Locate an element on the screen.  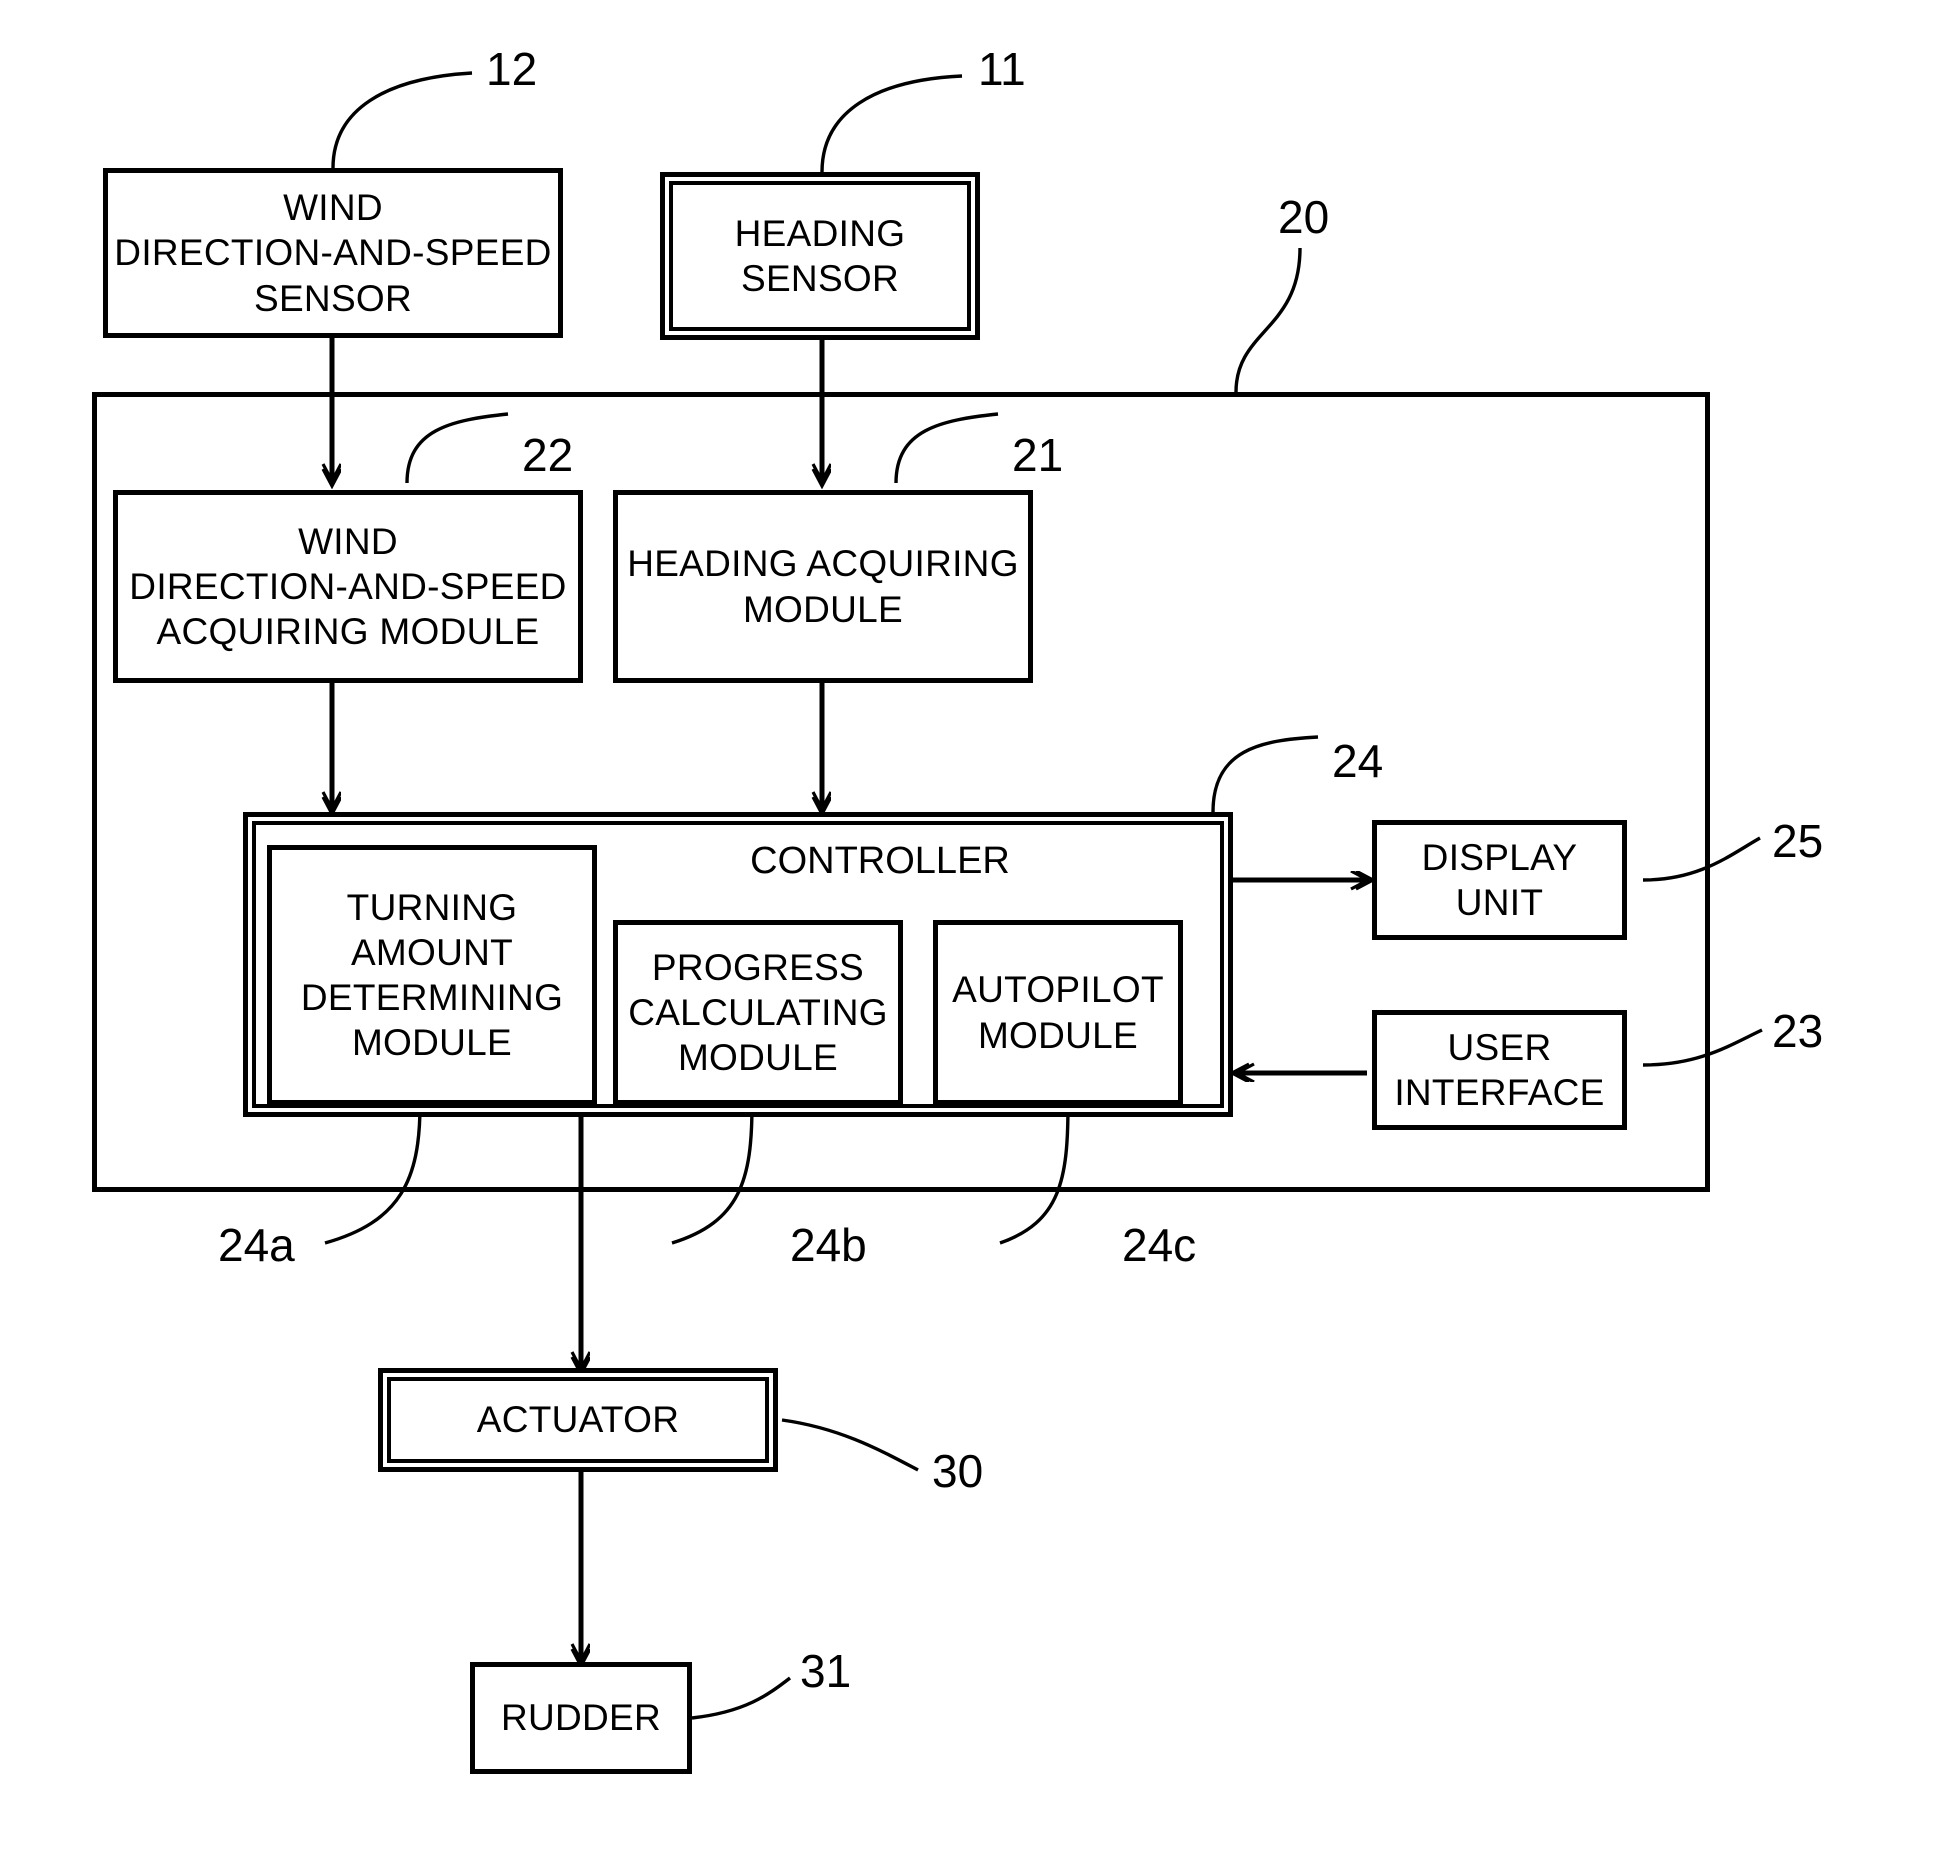
block-turning-amount-determining-module: TURNING AMOUNT DETERMINING MODULE is located at coordinates (432, 975).